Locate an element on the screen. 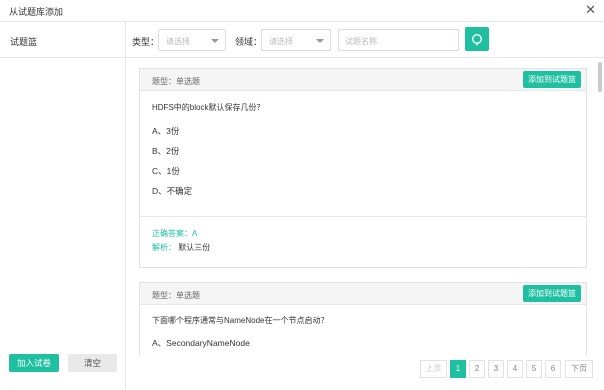 This screenshot has height=390, width=604. close-icon: ✕ is located at coordinates (590, 10).